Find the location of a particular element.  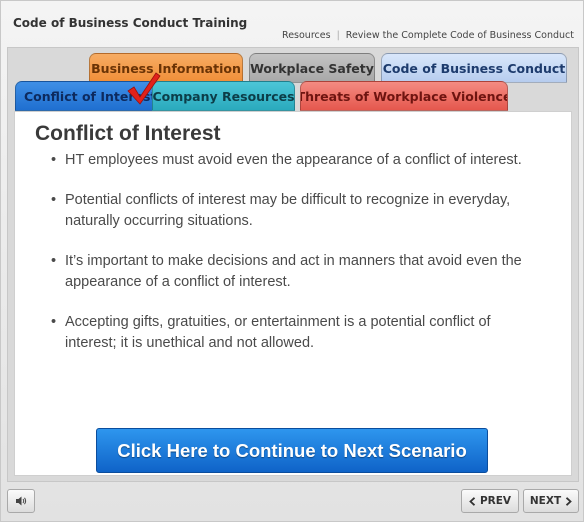

page-title: Conflict of Interest is located at coordinates (128, 133).